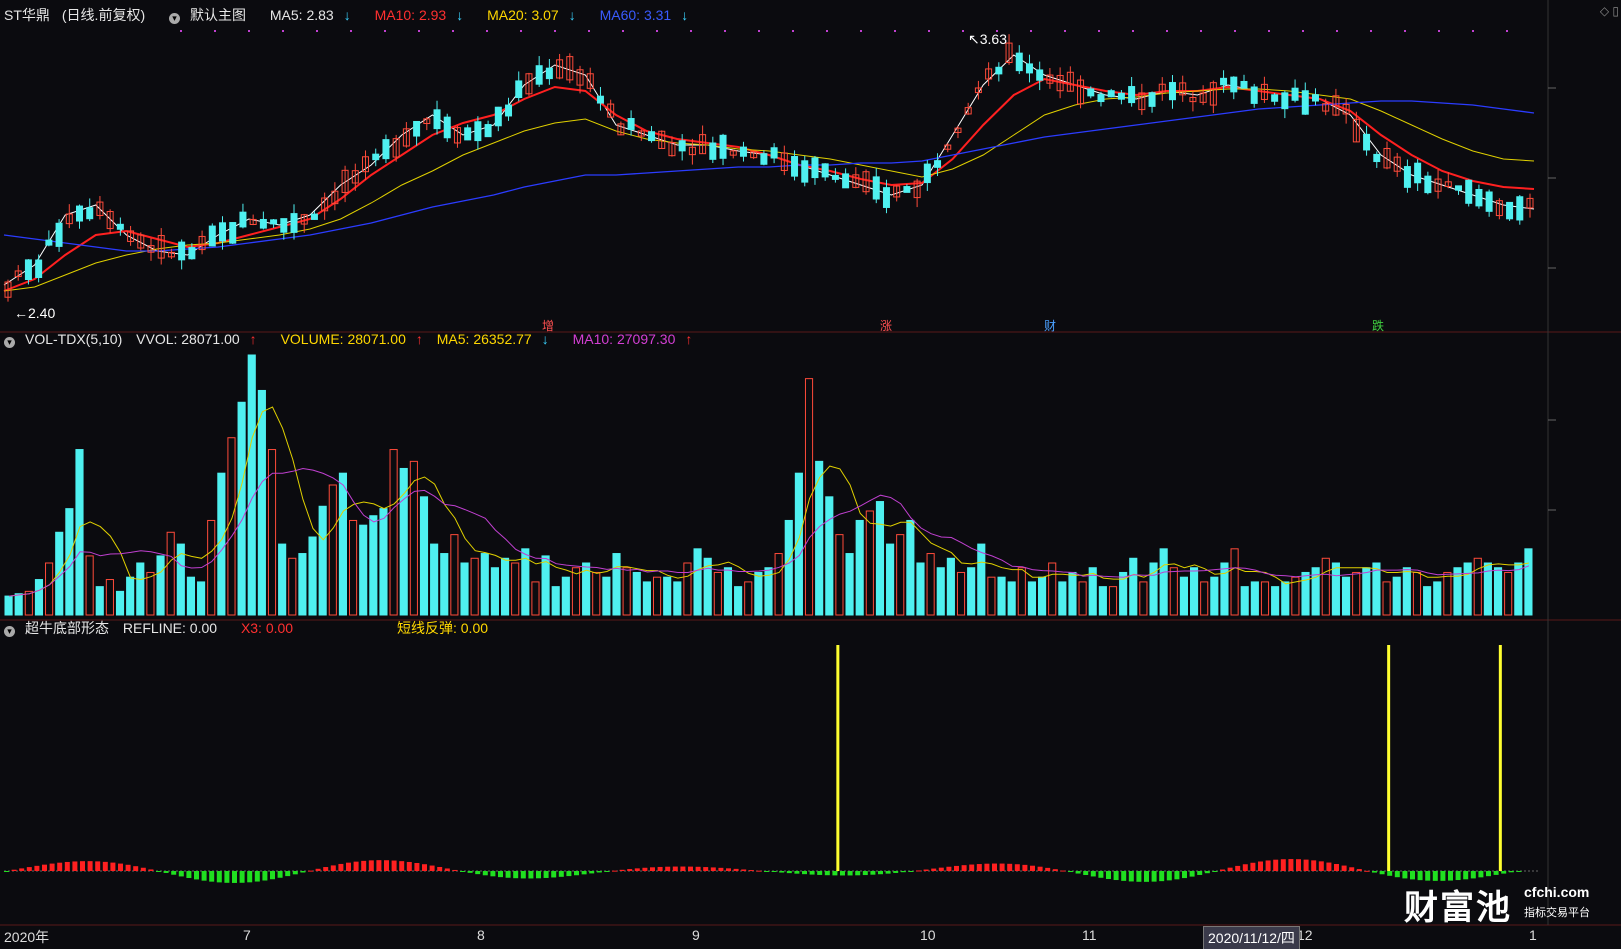 This screenshot has width=1621, height=949. Describe the element at coordinates (135, 339) in the screenshot. I see `vol-indicator-selector: ▾ VOL-TDX(5,10) VVOL: 28071.00 ↑` at that location.